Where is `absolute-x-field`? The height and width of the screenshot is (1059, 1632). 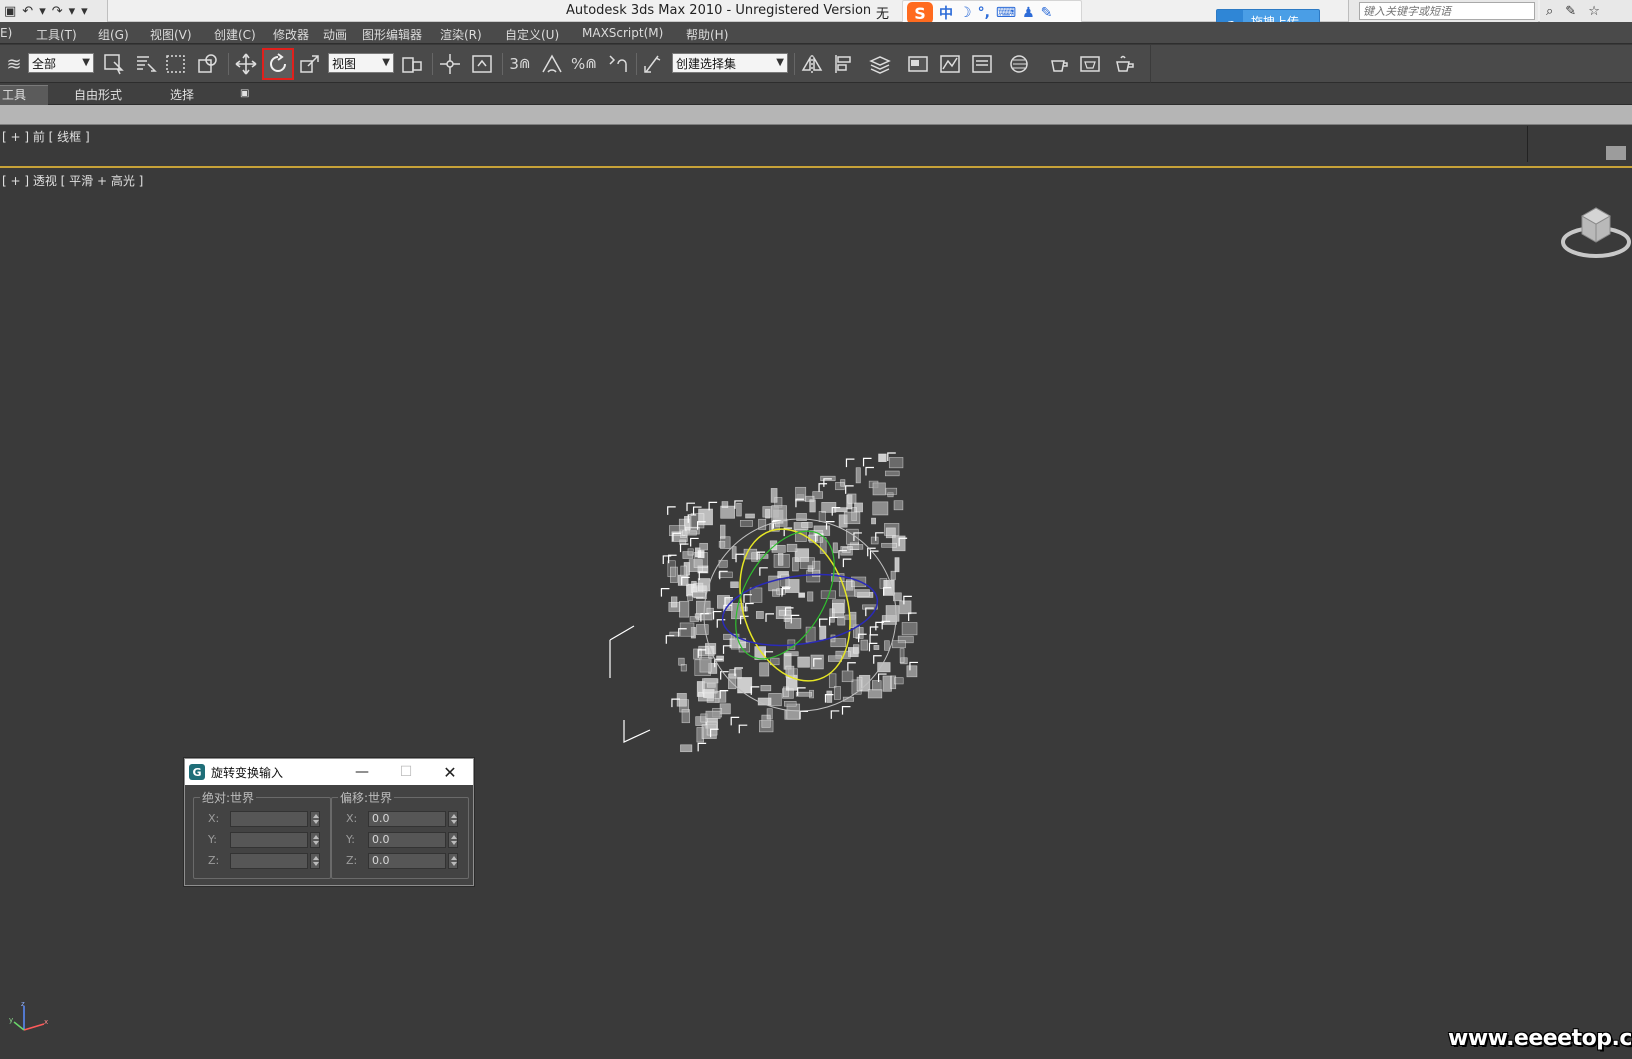
absolute-x-field is located at coordinates (269, 819).